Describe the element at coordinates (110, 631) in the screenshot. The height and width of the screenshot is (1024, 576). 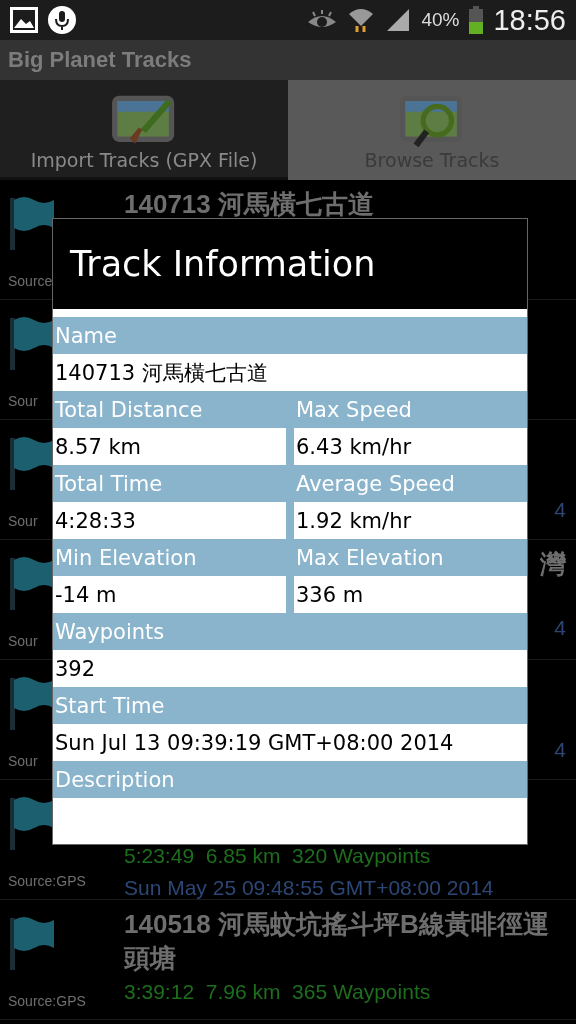
I see `field-label: Waypoints` at that location.